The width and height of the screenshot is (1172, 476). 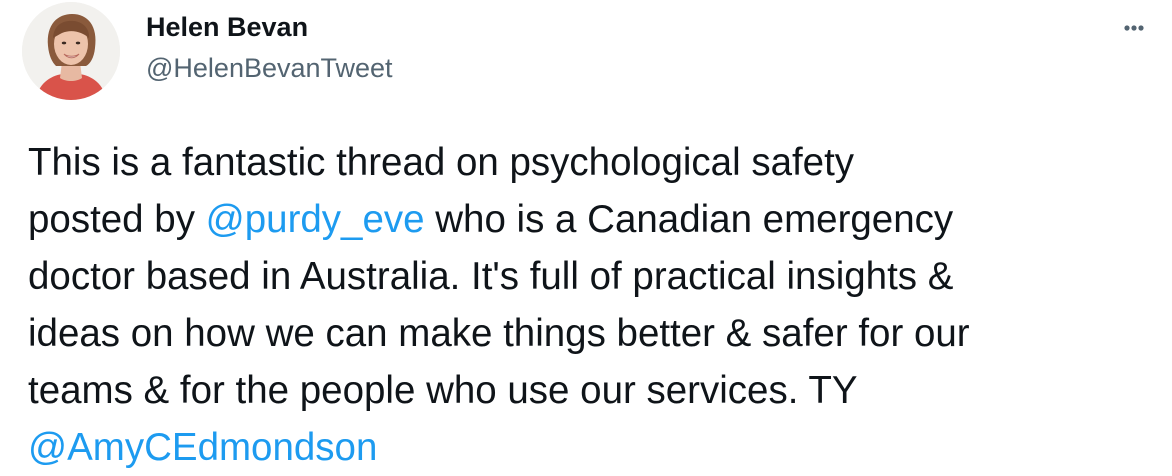 What do you see at coordinates (117, 219) in the screenshot?
I see `tweet-line-text: posted by` at bounding box center [117, 219].